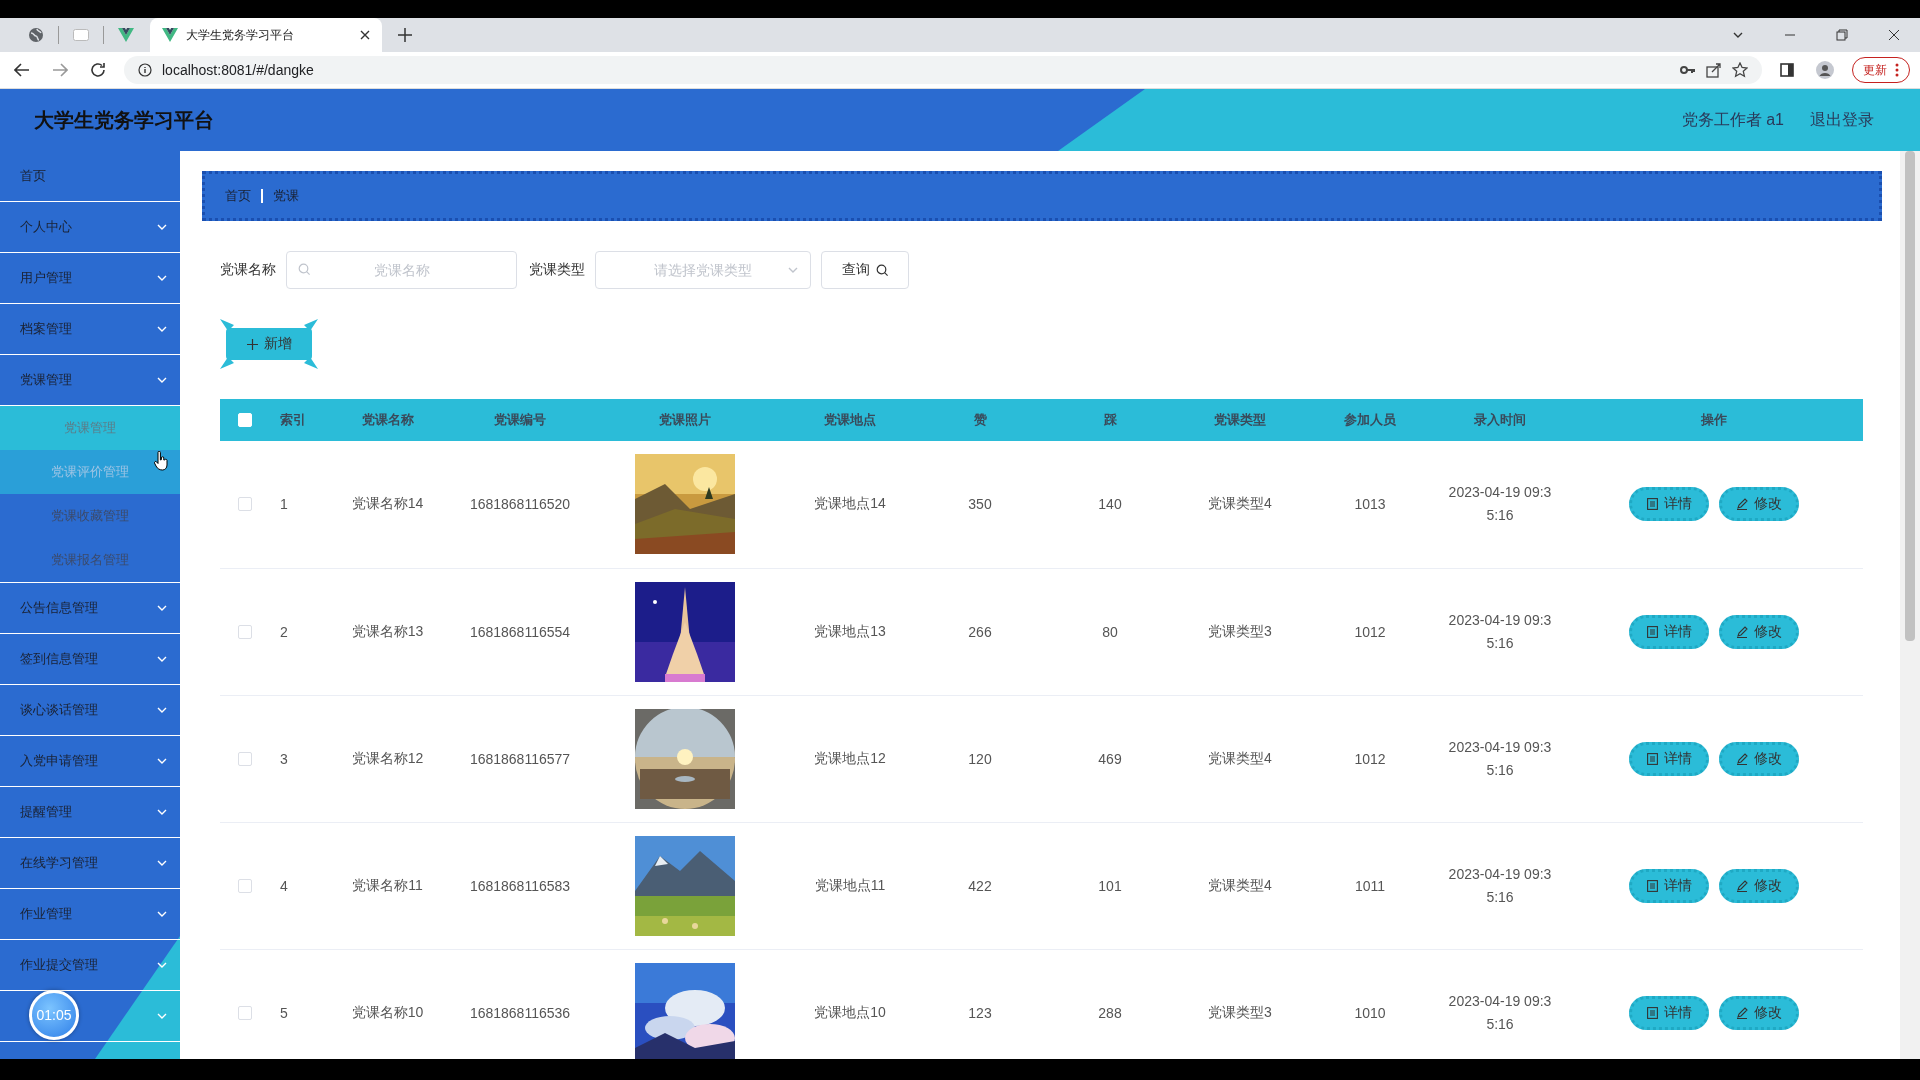 Image resolution: width=1920 pixels, height=1080 pixels. I want to click on menu-icon, so click(1897, 70).